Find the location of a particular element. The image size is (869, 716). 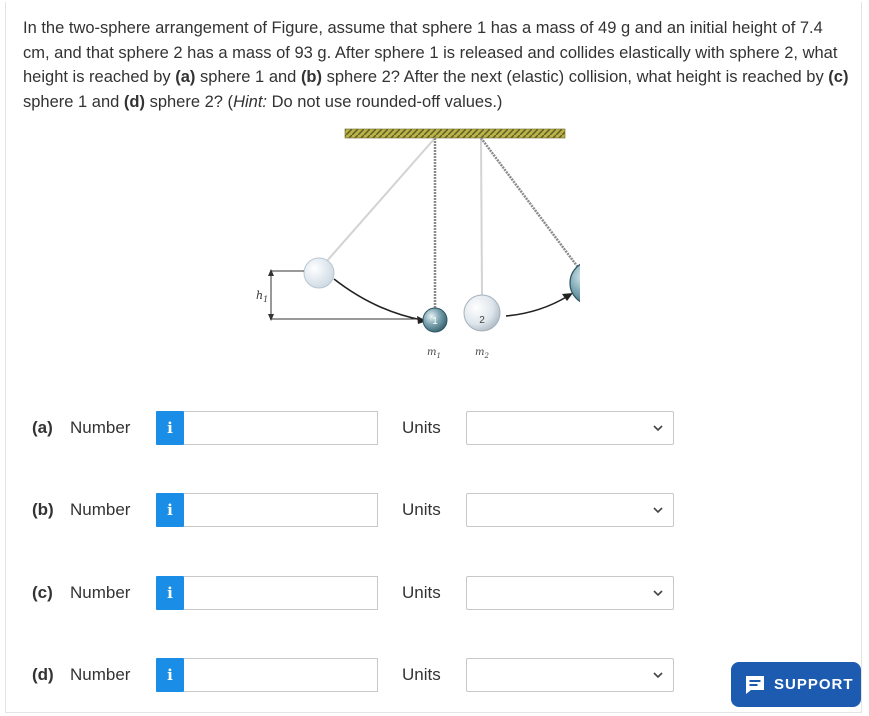

units-label-a: Units is located at coordinates (421, 427).